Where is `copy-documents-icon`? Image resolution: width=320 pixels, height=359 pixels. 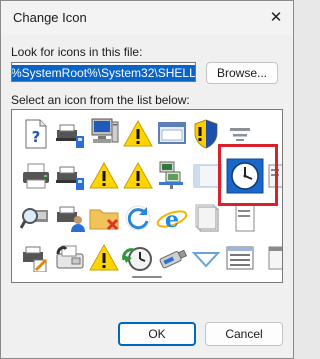 copy-documents-icon is located at coordinates (206, 218).